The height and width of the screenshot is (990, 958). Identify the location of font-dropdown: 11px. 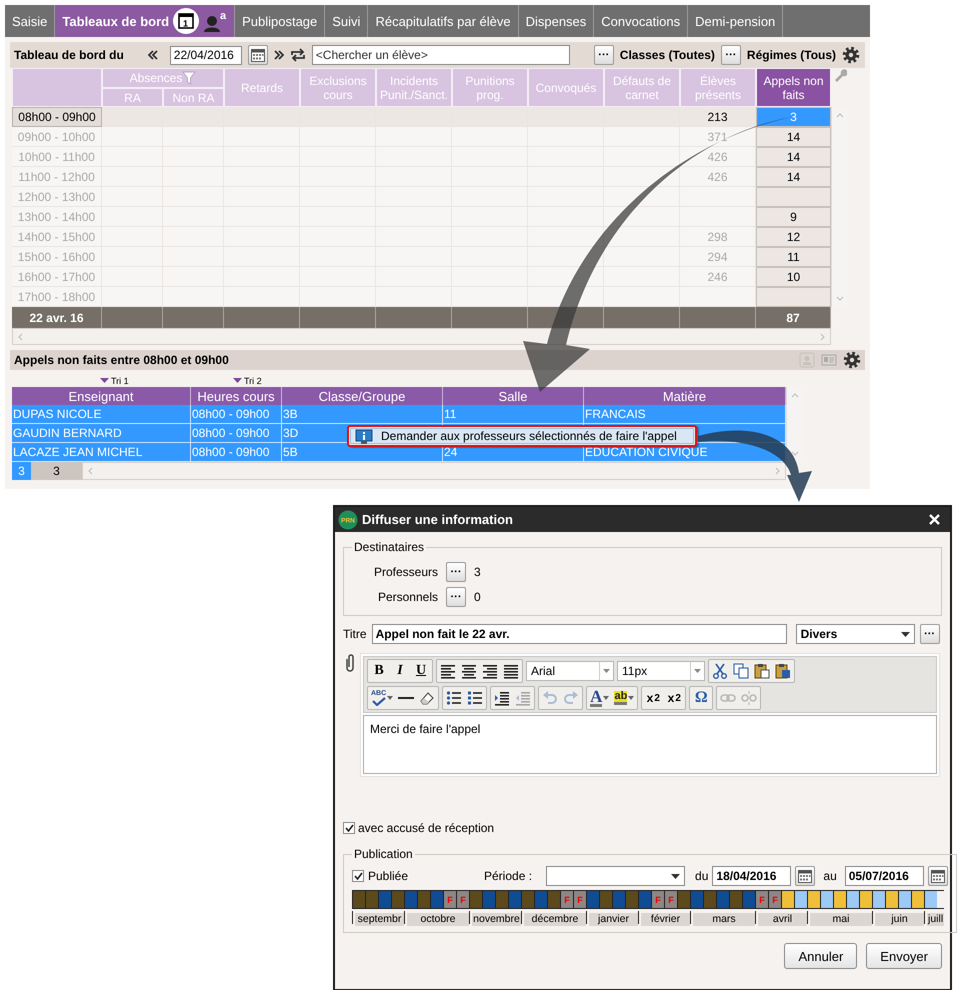
(661, 671).